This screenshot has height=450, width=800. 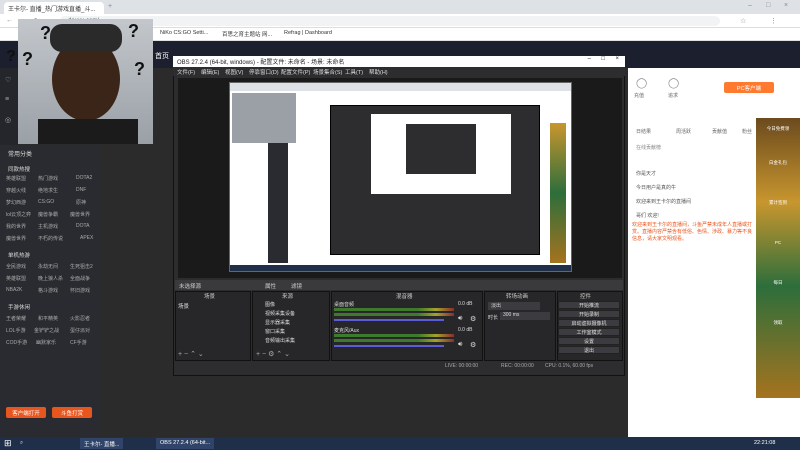 What do you see at coordinates (191, 354) in the screenshot?
I see `add-scene-icon: + − ⌃ ⌄` at bounding box center [191, 354].